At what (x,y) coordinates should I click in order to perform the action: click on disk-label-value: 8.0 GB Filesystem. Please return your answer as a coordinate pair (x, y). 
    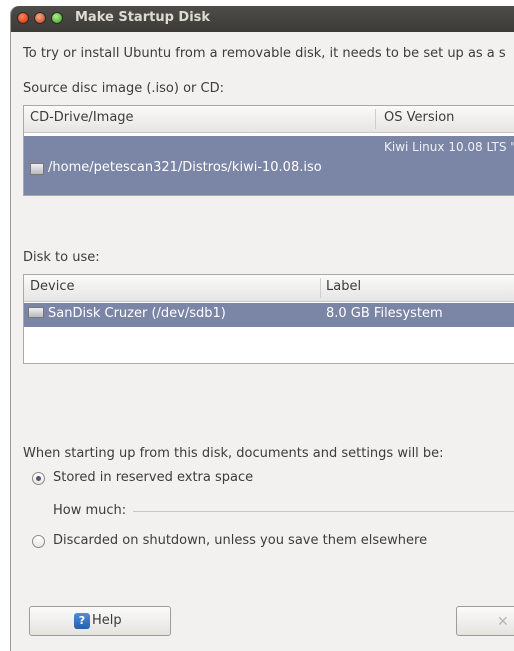
    Looking at the image, I should click on (384, 313).